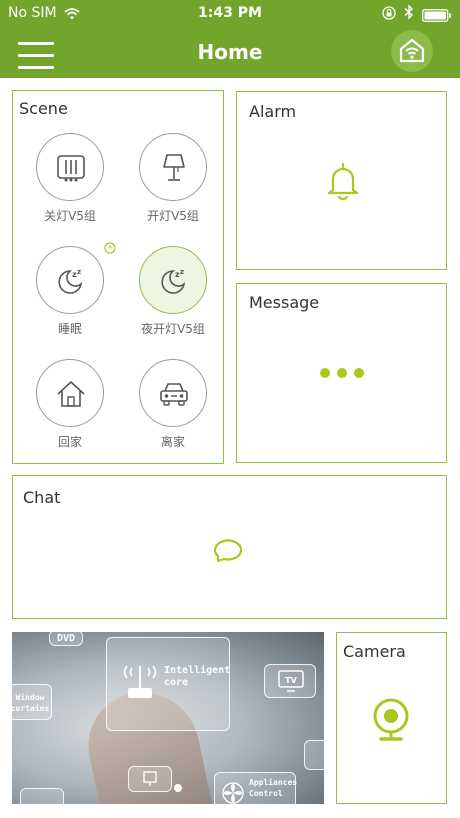 The image size is (460, 818). I want to click on lamp-icon, so click(174, 167).